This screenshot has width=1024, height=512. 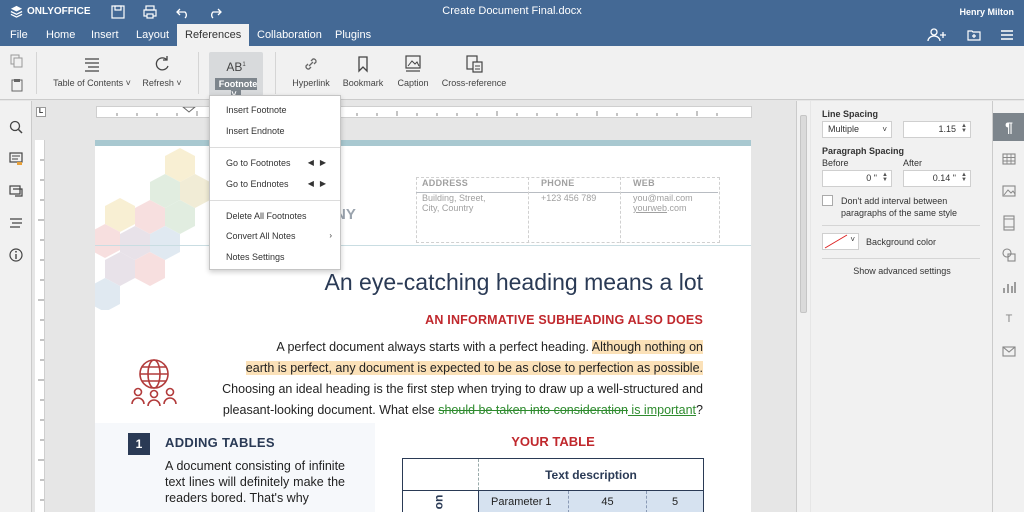 I want to click on table-of-contents-label: Table of Contents, so click(x=88, y=83).